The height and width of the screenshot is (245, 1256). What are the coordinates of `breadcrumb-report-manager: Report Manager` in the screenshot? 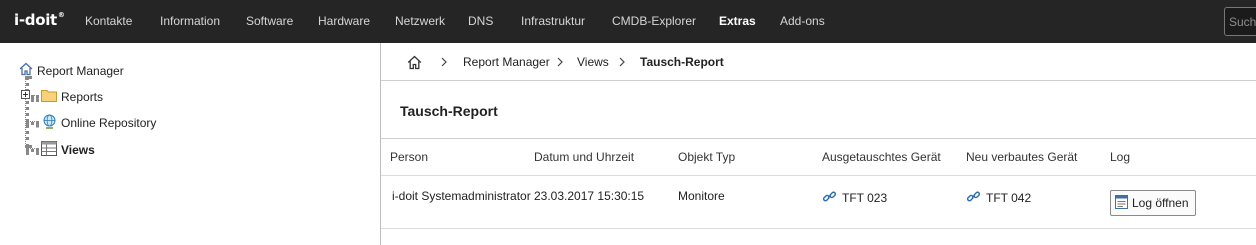 It's located at (506, 62).